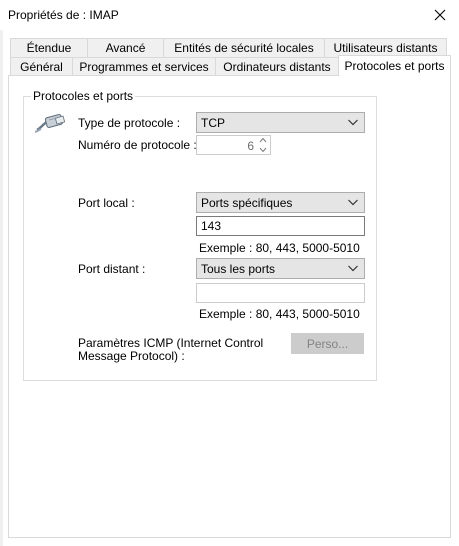 The image size is (459, 546). Describe the element at coordinates (131, 356) in the screenshot. I see `icmp-label-line2: Message Protocol) :` at that location.